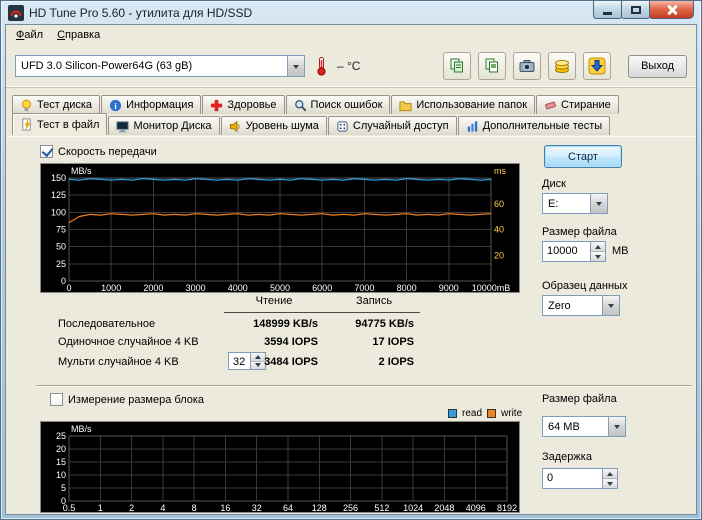  I want to click on delay-spinner: 0, so click(580, 478).